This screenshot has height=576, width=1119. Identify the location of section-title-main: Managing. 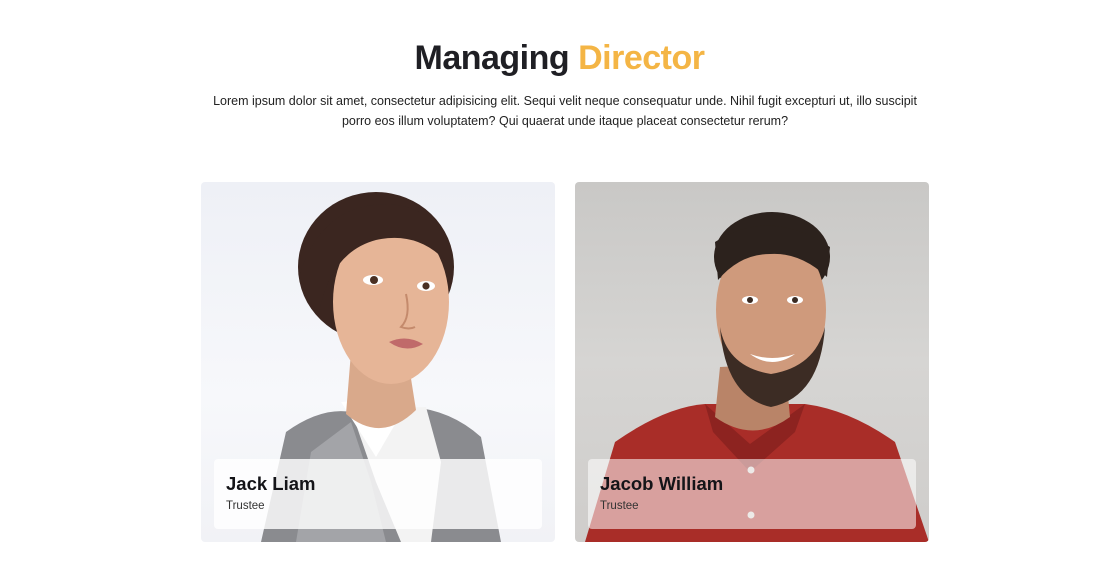
(492, 58).